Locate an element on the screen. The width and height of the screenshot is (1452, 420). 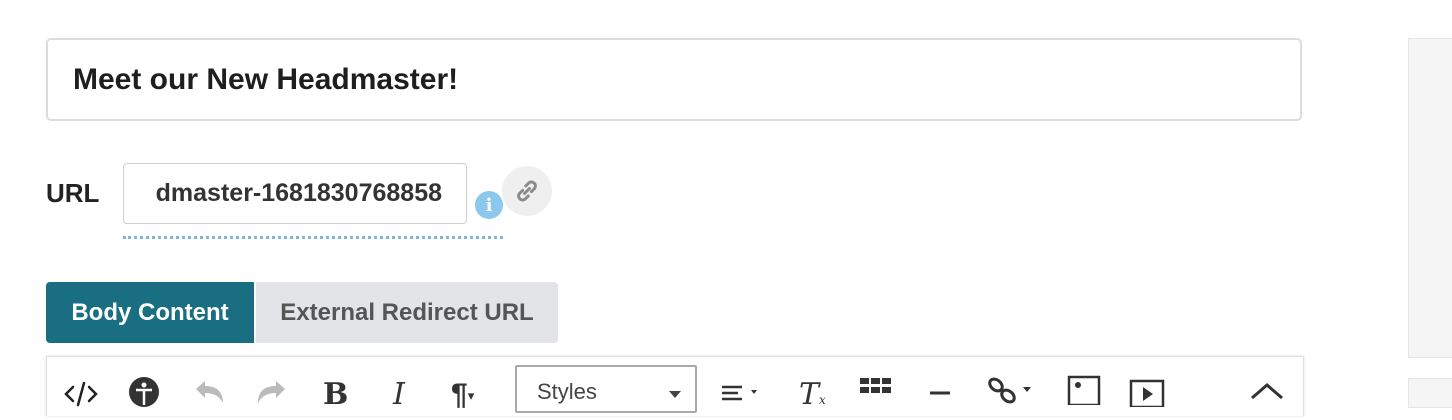
tab-body-content-label: Body Content is located at coordinates (150, 312).